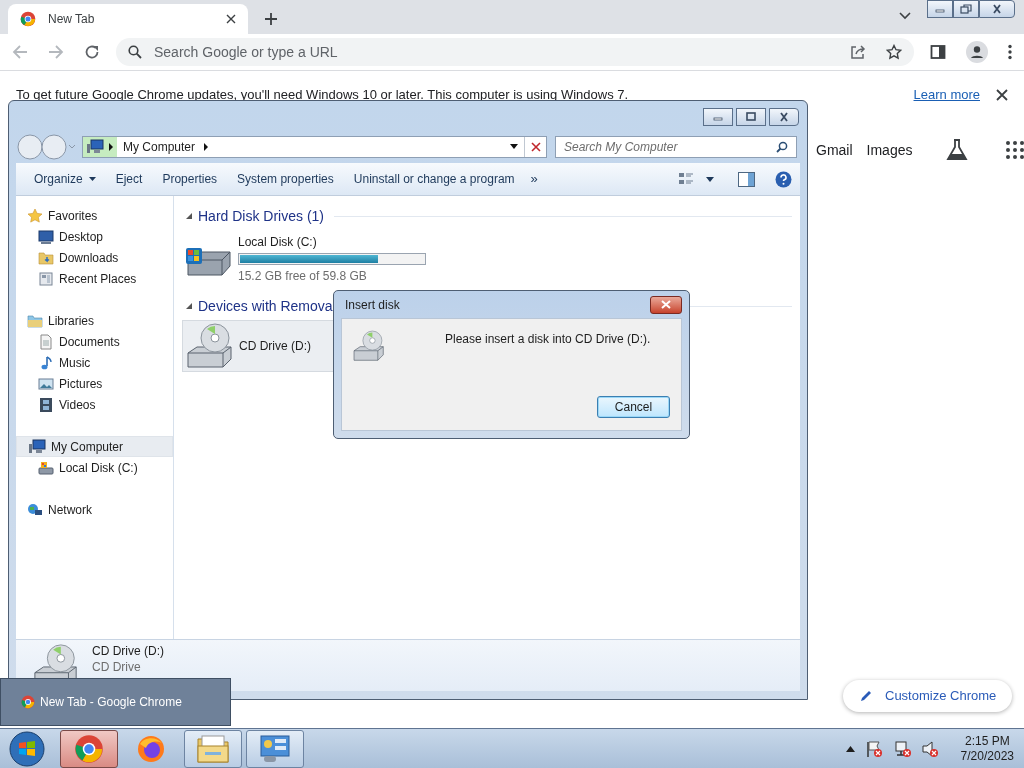  I want to click on nav-item: Documents, so click(94, 341).